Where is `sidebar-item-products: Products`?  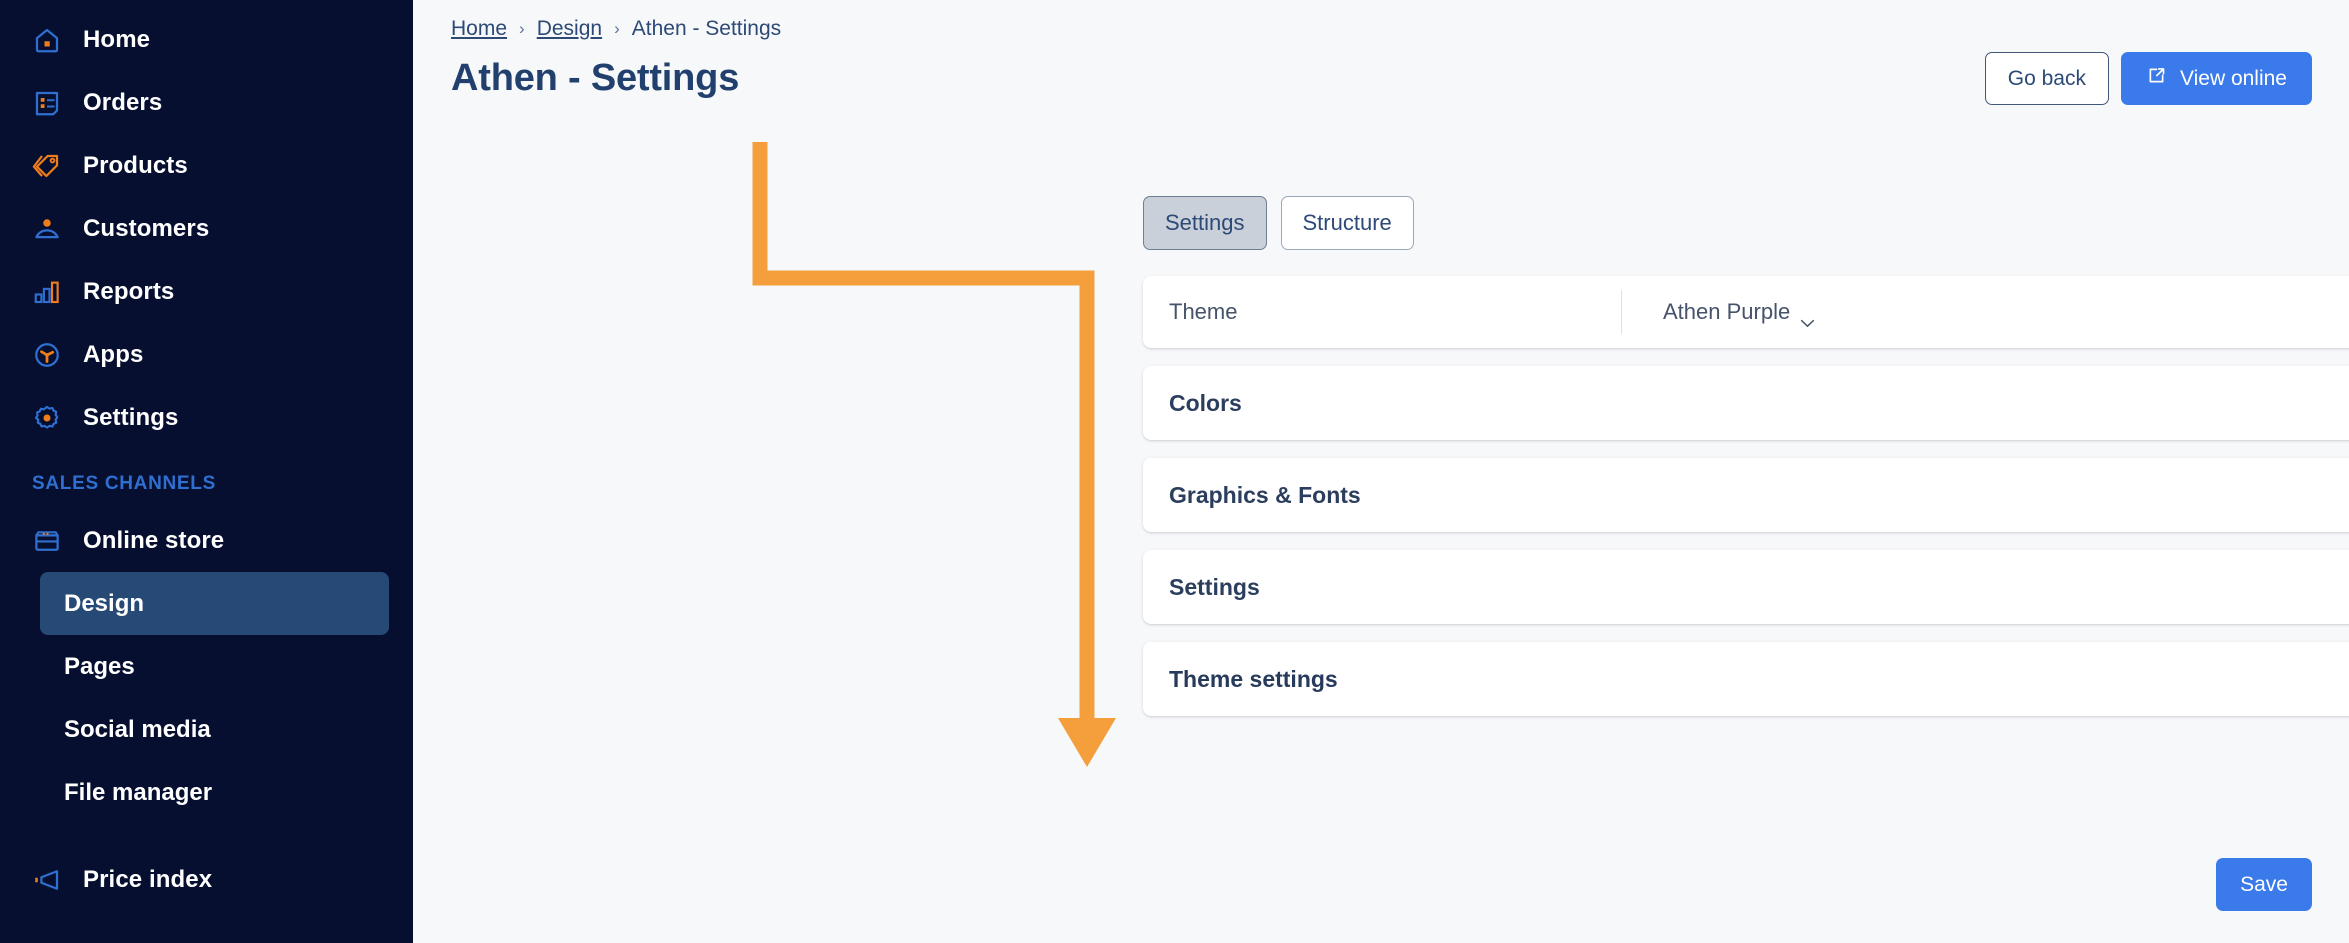
sidebar-item-products: Products is located at coordinates (206, 165).